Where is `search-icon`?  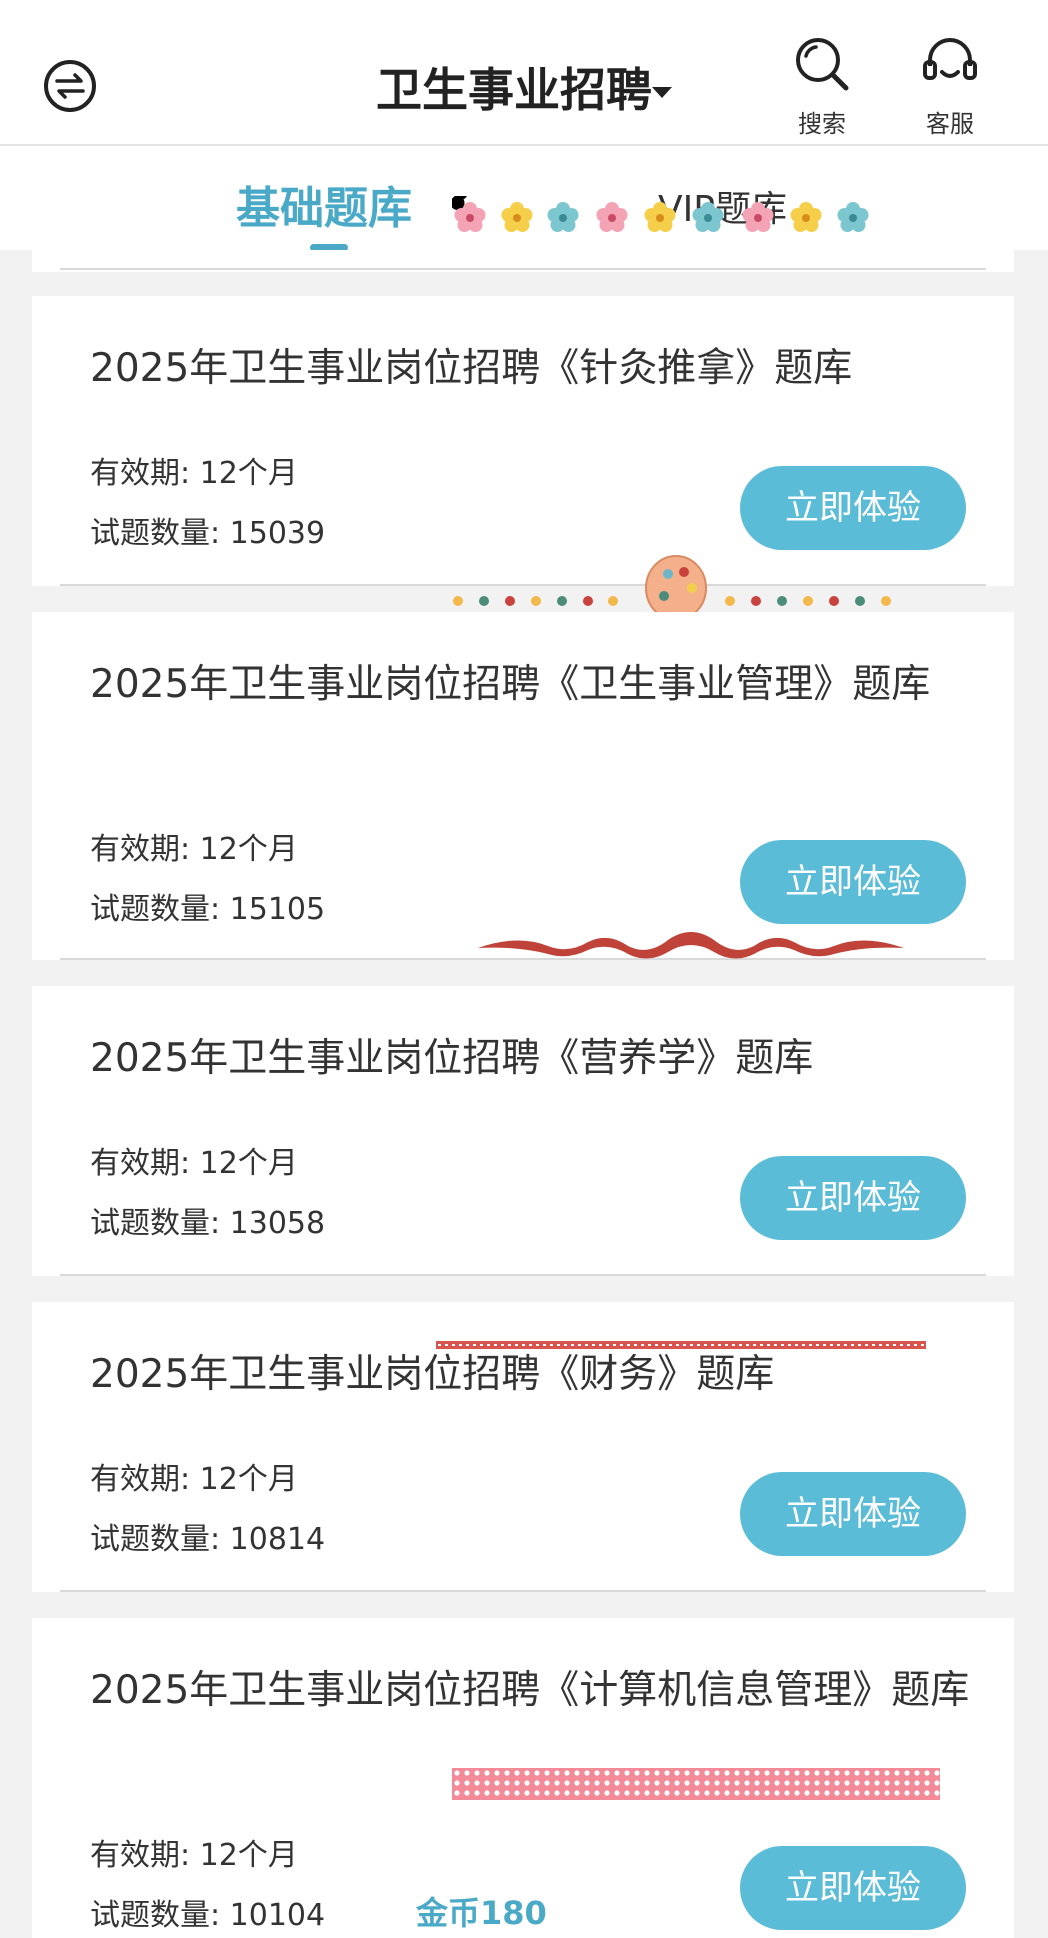 search-icon is located at coordinates (822, 64).